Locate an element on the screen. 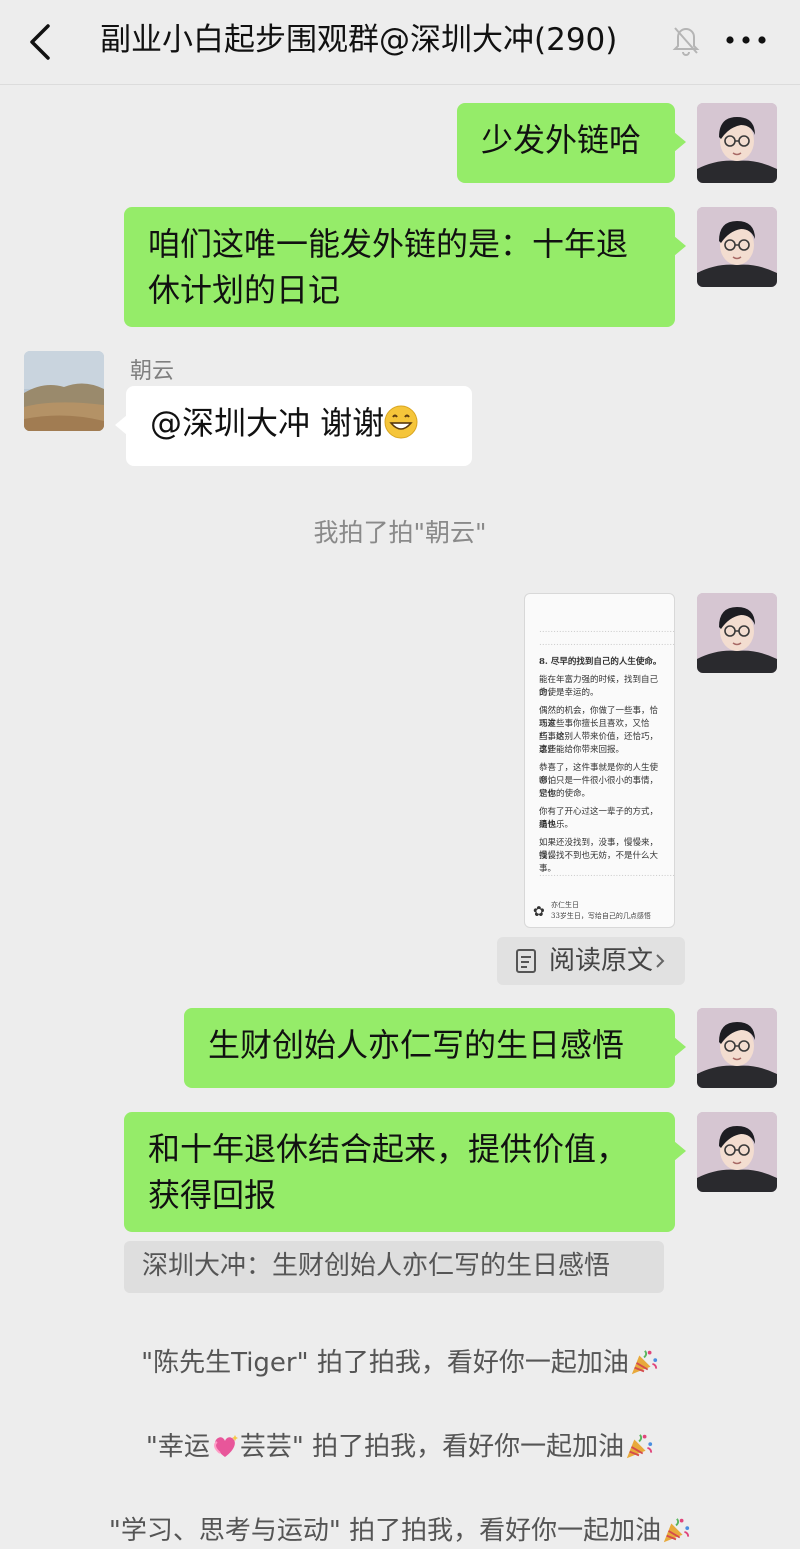 This screenshot has width=800, height=1549. contact-avatar is located at coordinates (64, 391).